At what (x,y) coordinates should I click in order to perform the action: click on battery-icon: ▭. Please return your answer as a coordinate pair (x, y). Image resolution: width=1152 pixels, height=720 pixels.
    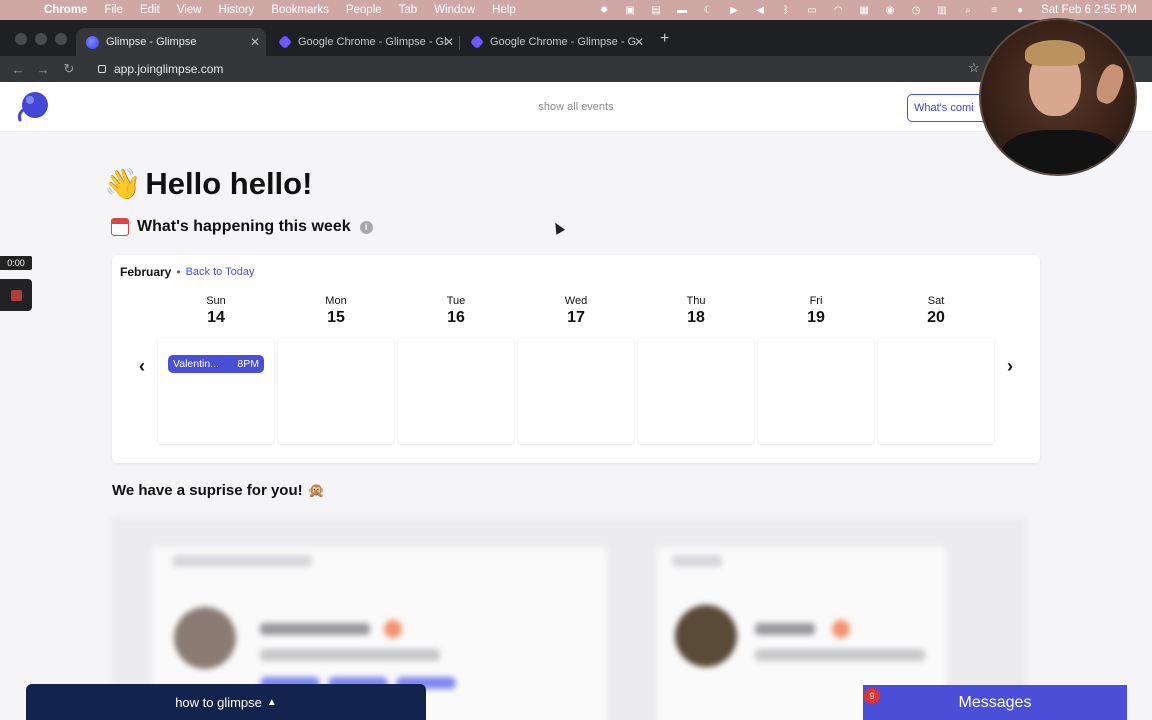
    Looking at the image, I should click on (812, 10).